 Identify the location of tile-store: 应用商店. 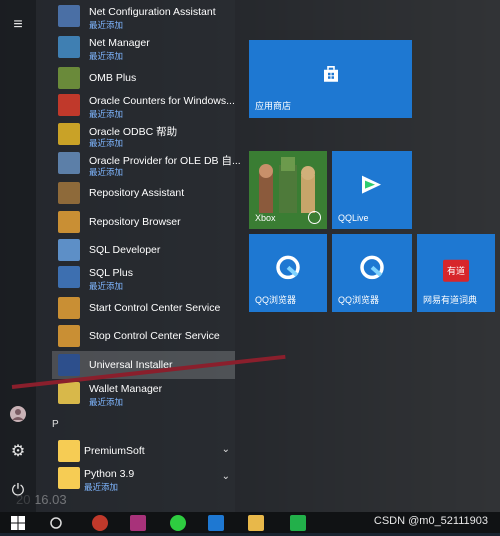
(330, 79).